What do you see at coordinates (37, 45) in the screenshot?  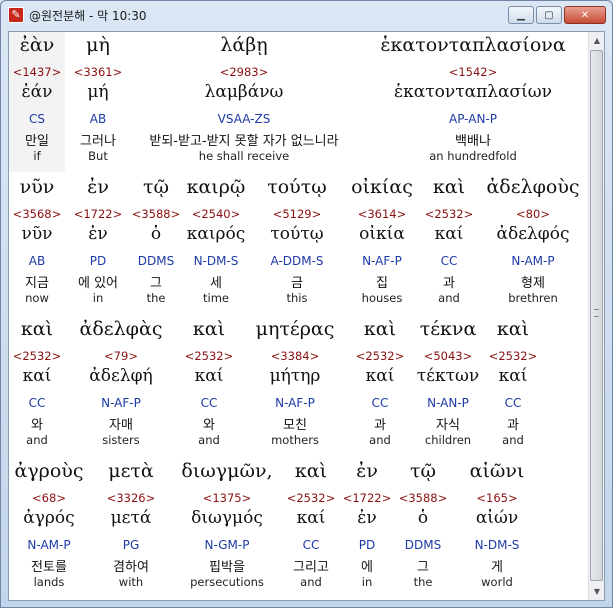 I see `greek-word: ἐὰν` at bounding box center [37, 45].